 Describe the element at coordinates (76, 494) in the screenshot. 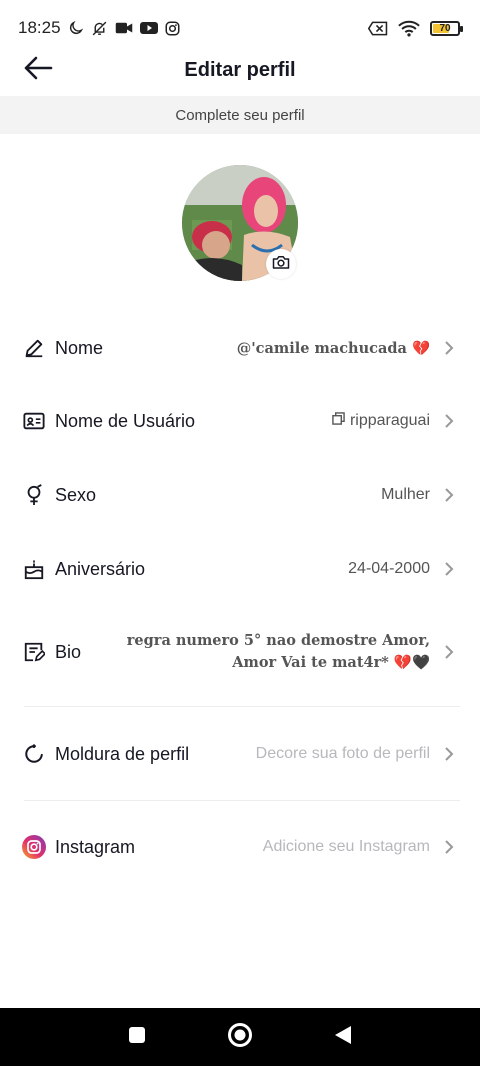

I see `field-label-sexo: Sexo` at that location.